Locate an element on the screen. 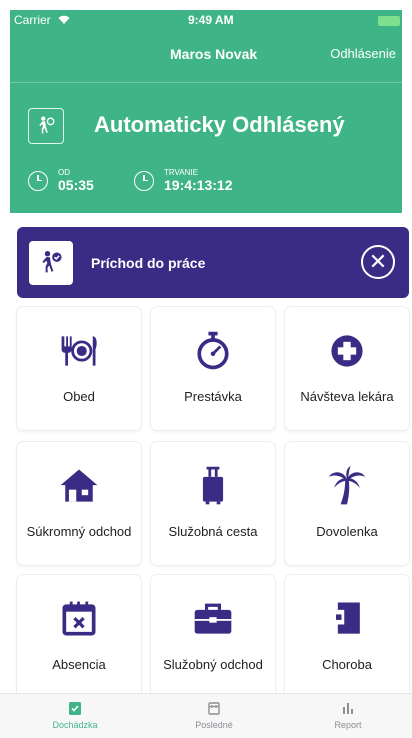 Image resolution: width=412 pixels, height=738 pixels. tile-label: Návšteva lekára is located at coordinates (347, 396).